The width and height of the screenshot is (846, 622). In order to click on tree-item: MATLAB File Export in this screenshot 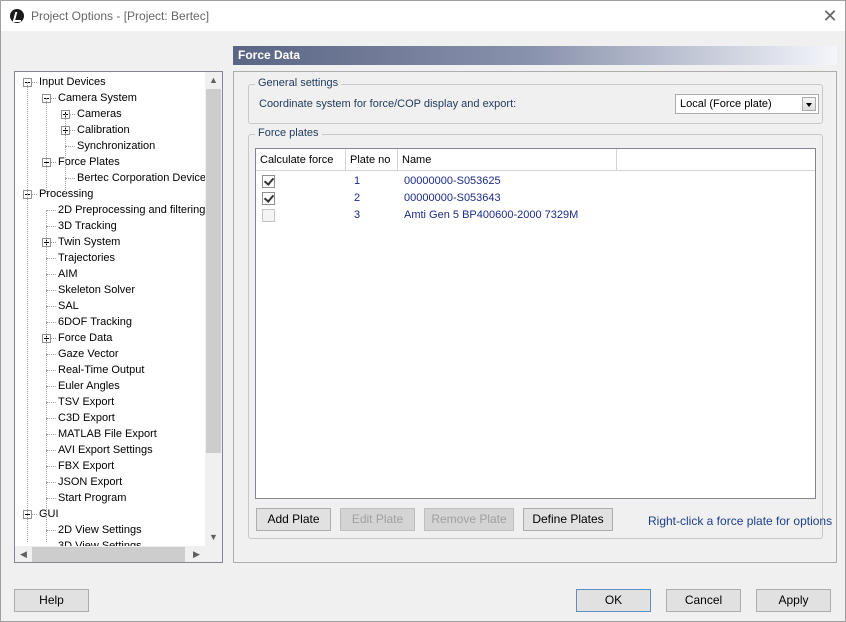, I will do `click(107, 434)`.